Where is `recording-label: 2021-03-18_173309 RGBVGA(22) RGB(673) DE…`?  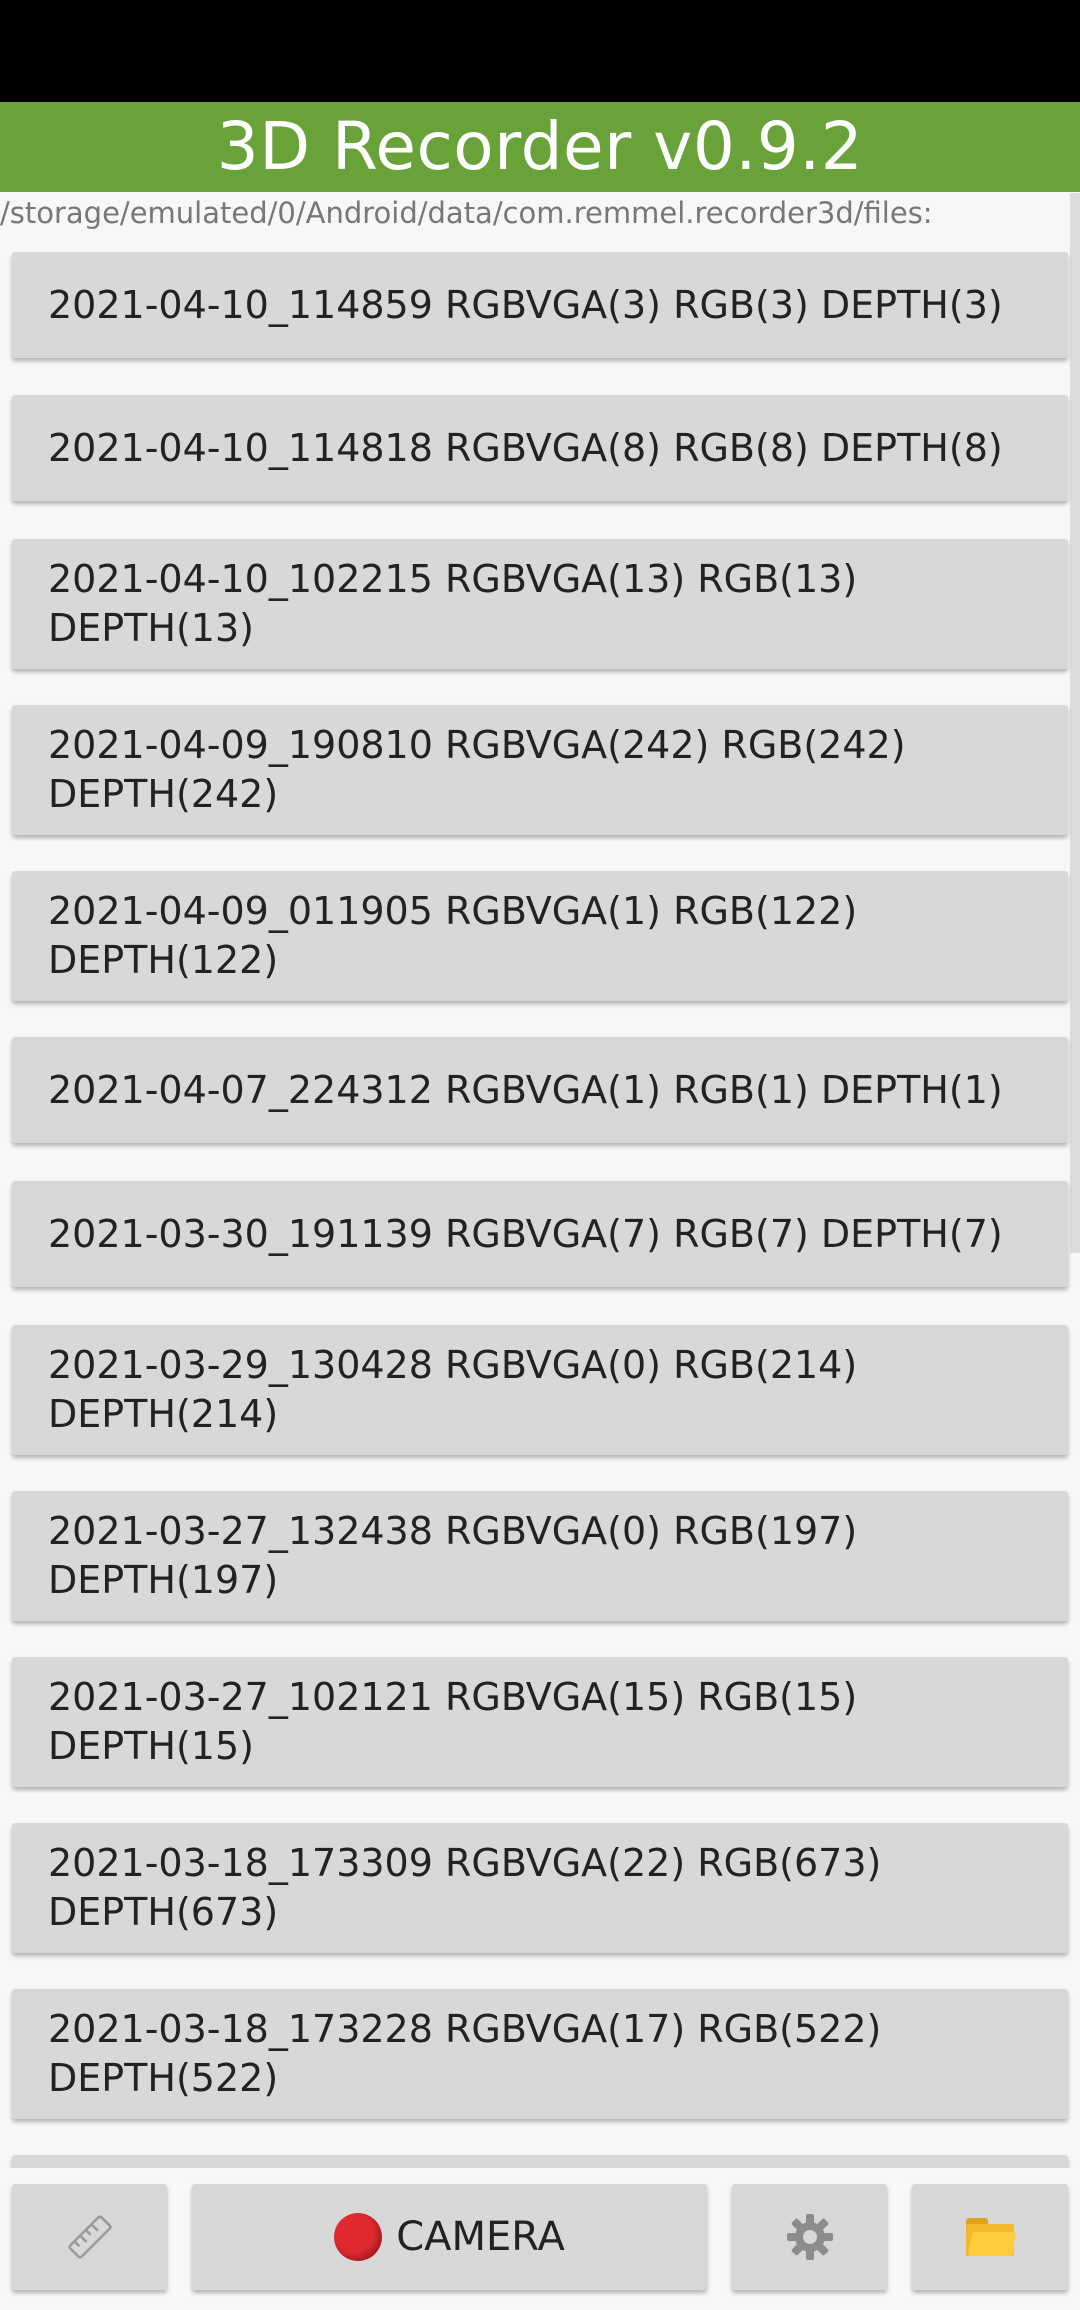
recording-label: 2021-03-18_173309 RGBVGA(22) RGB(673) DE… is located at coordinates (464, 1888).